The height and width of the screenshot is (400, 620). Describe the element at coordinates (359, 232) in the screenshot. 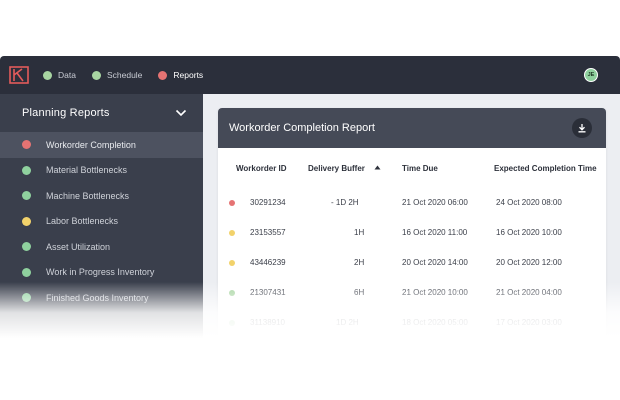

I see `cell-delivery-buffer: 1H` at that location.